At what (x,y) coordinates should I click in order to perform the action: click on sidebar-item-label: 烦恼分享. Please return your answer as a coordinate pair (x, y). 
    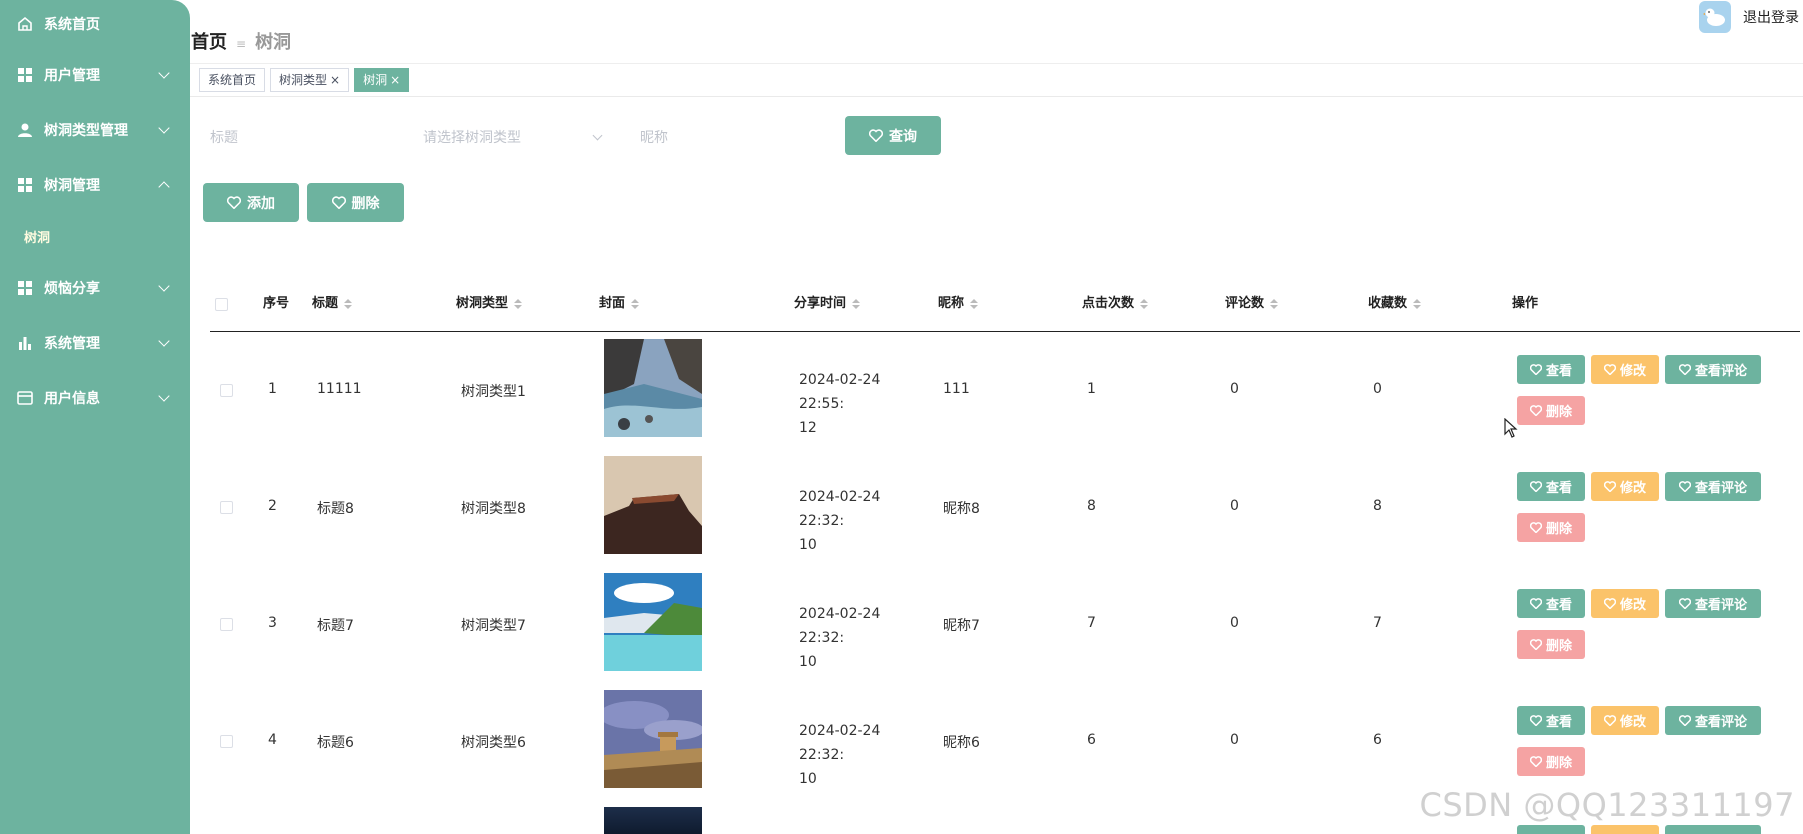
    Looking at the image, I should click on (72, 288).